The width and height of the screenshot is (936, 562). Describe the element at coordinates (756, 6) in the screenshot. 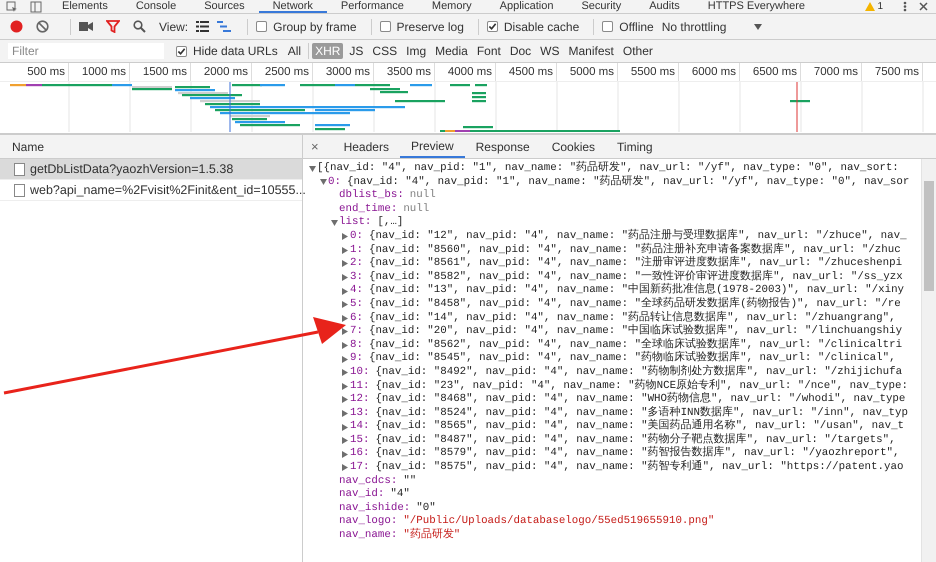

I see `panel-tab: HTTPS Everywhere` at that location.